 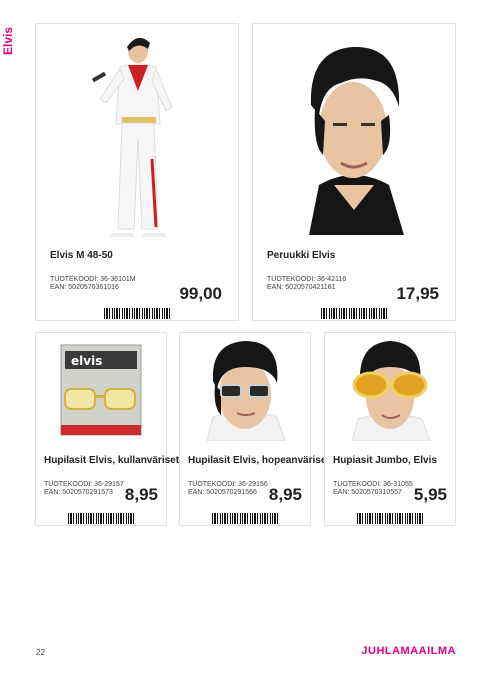 What do you see at coordinates (78, 492) in the screenshot?
I see `product-ean: EAN: 5020570291573` at bounding box center [78, 492].